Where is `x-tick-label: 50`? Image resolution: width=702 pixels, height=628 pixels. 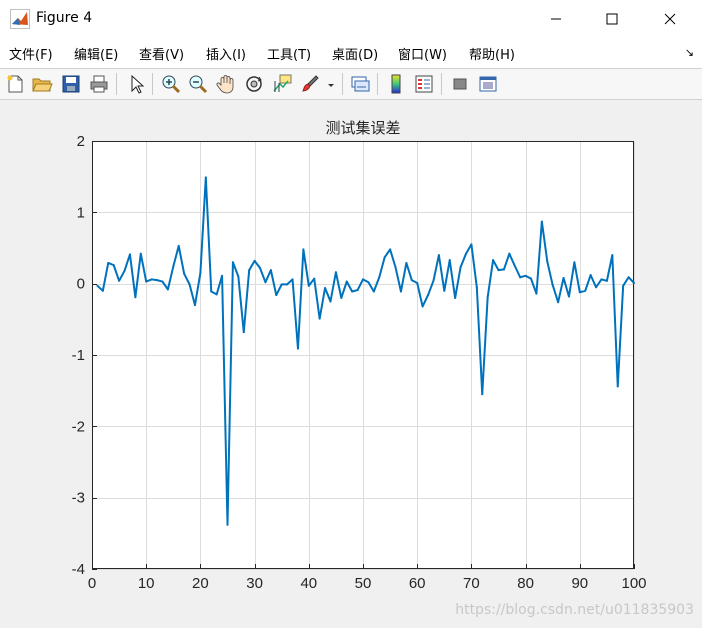
x-tick-label: 50 is located at coordinates (363, 583).